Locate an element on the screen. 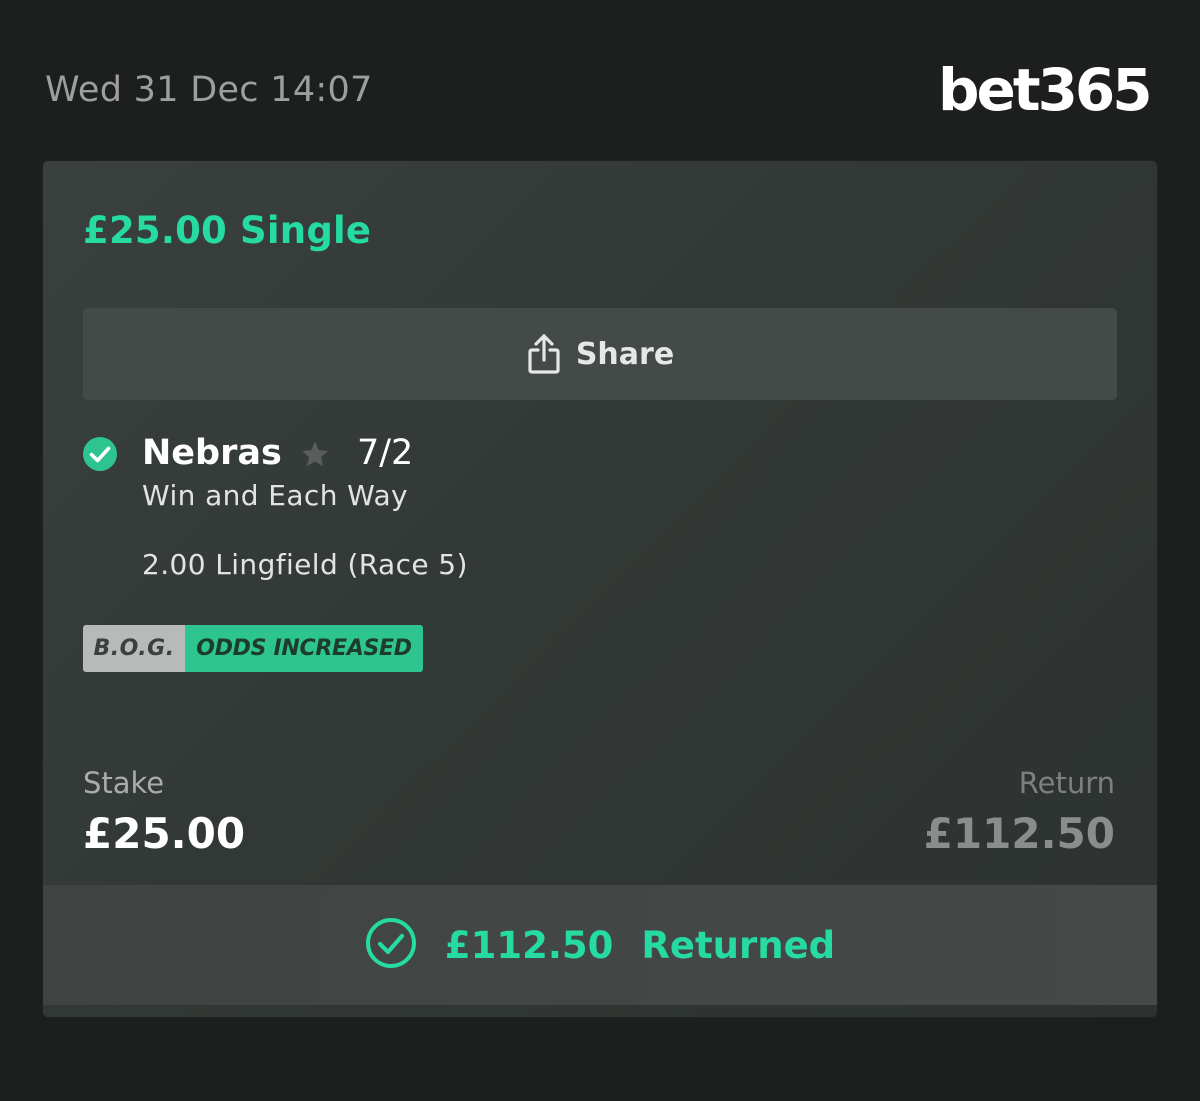  selection-market: Win and Each Way is located at coordinates (275, 495).